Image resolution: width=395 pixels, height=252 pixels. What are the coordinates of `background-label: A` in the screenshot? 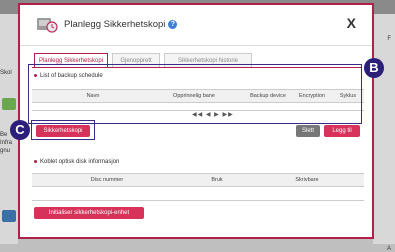 It's located at (388, 249).